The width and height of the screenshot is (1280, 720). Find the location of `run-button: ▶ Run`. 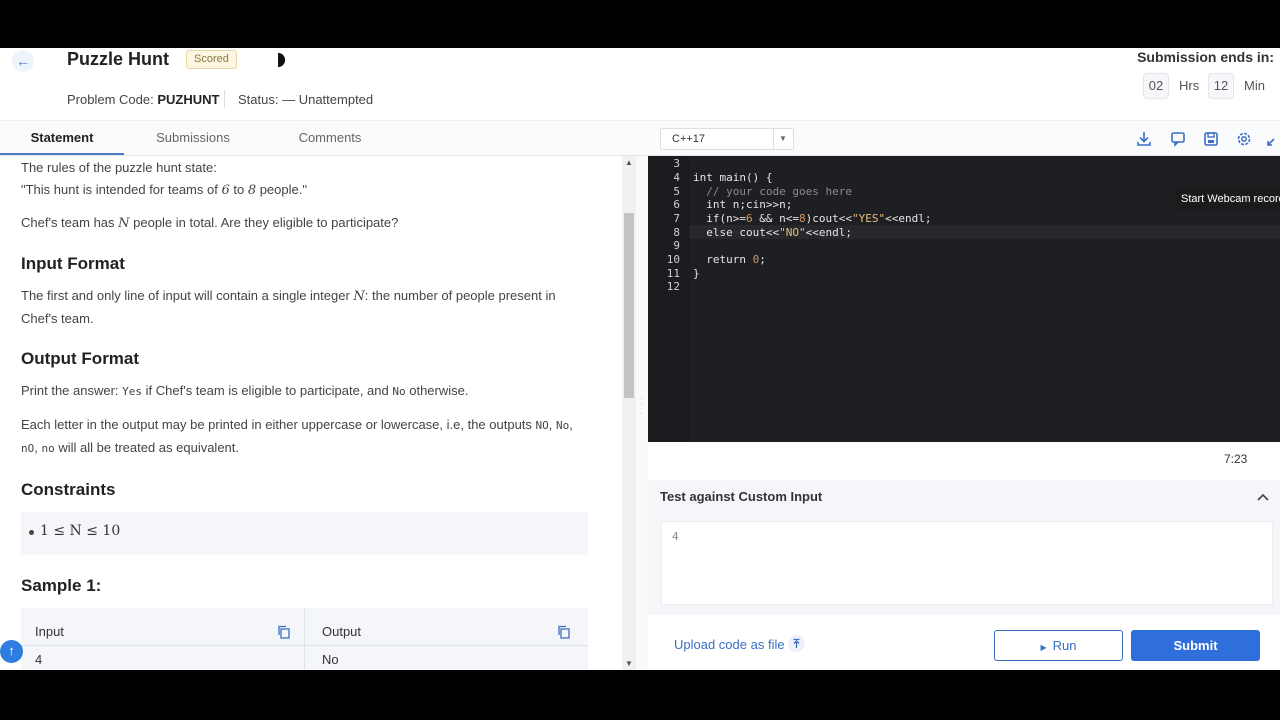

run-button: ▶ Run is located at coordinates (1058, 645).